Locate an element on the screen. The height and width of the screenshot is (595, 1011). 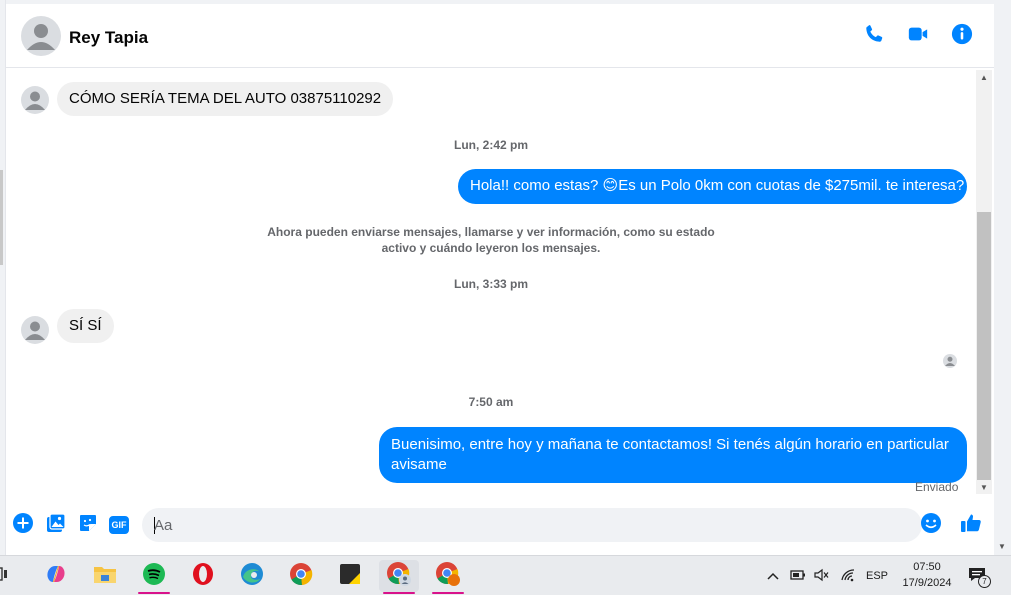
scroll-up-arrow: ▲ is located at coordinates (984, 77).